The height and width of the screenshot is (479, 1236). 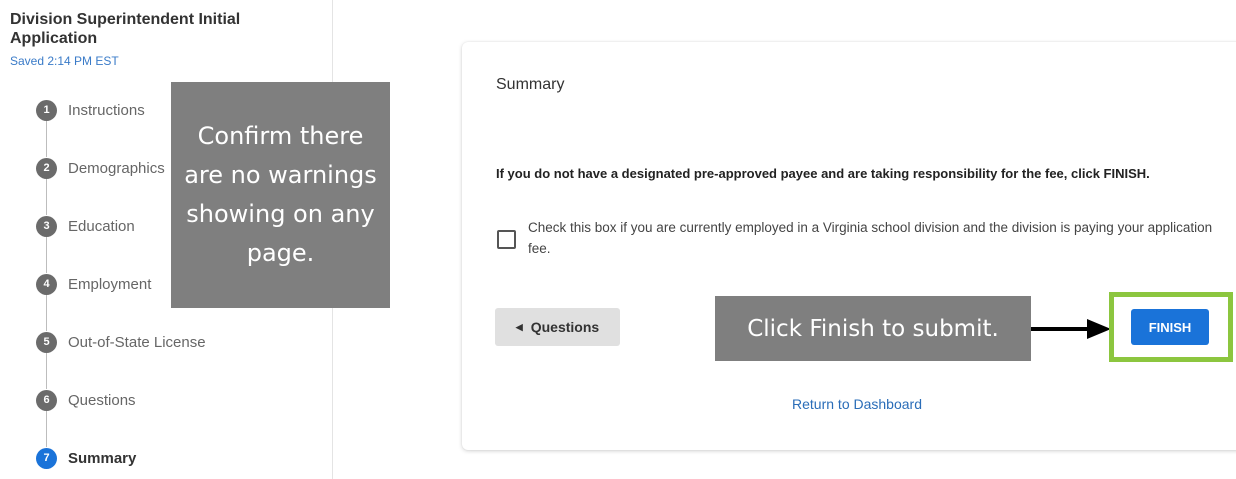 What do you see at coordinates (46, 458) in the screenshot?
I see `step-number: 7` at bounding box center [46, 458].